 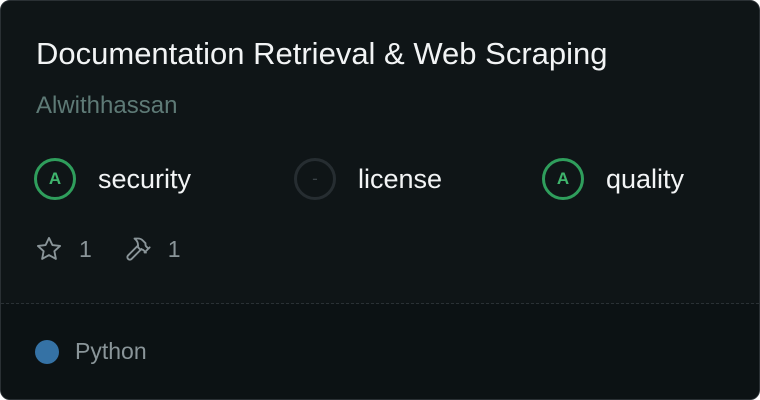 What do you see at coordinates (145, 178) in the screenshot?
I see `security-label: security` at bounding box center [145, 178].